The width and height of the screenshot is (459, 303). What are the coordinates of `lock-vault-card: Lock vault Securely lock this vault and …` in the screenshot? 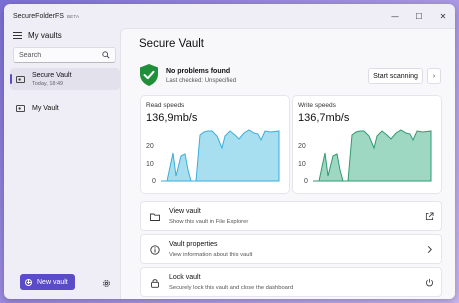 It's located at (291, 282).